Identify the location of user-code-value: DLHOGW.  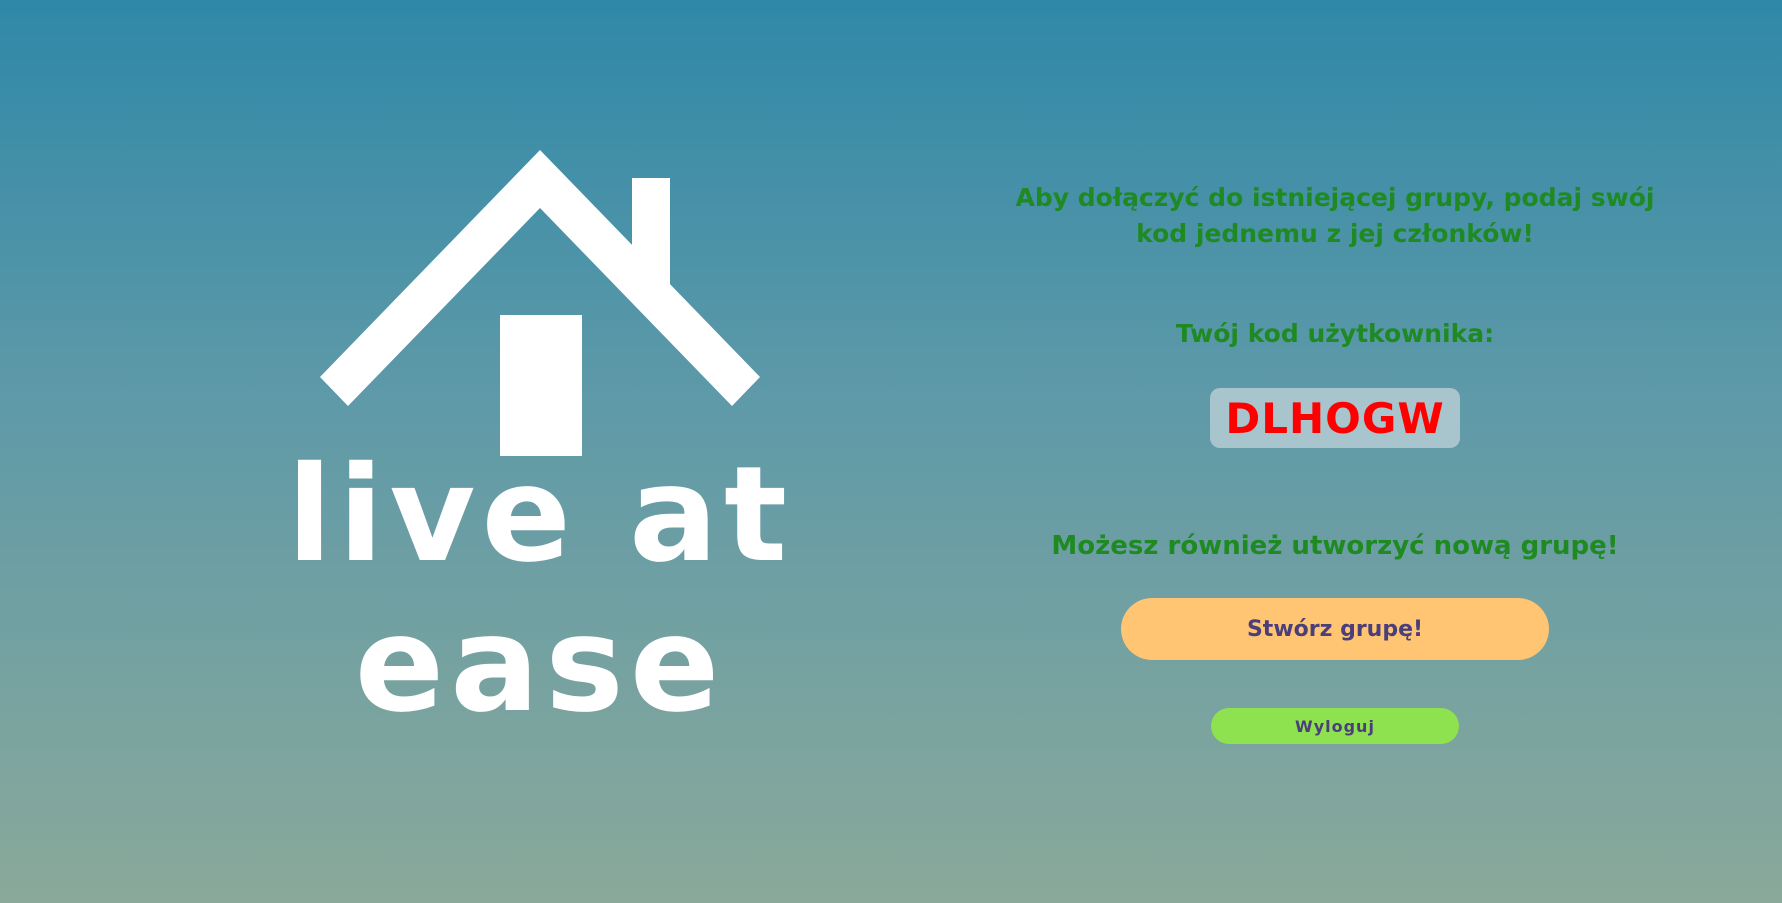
(1335, 418).